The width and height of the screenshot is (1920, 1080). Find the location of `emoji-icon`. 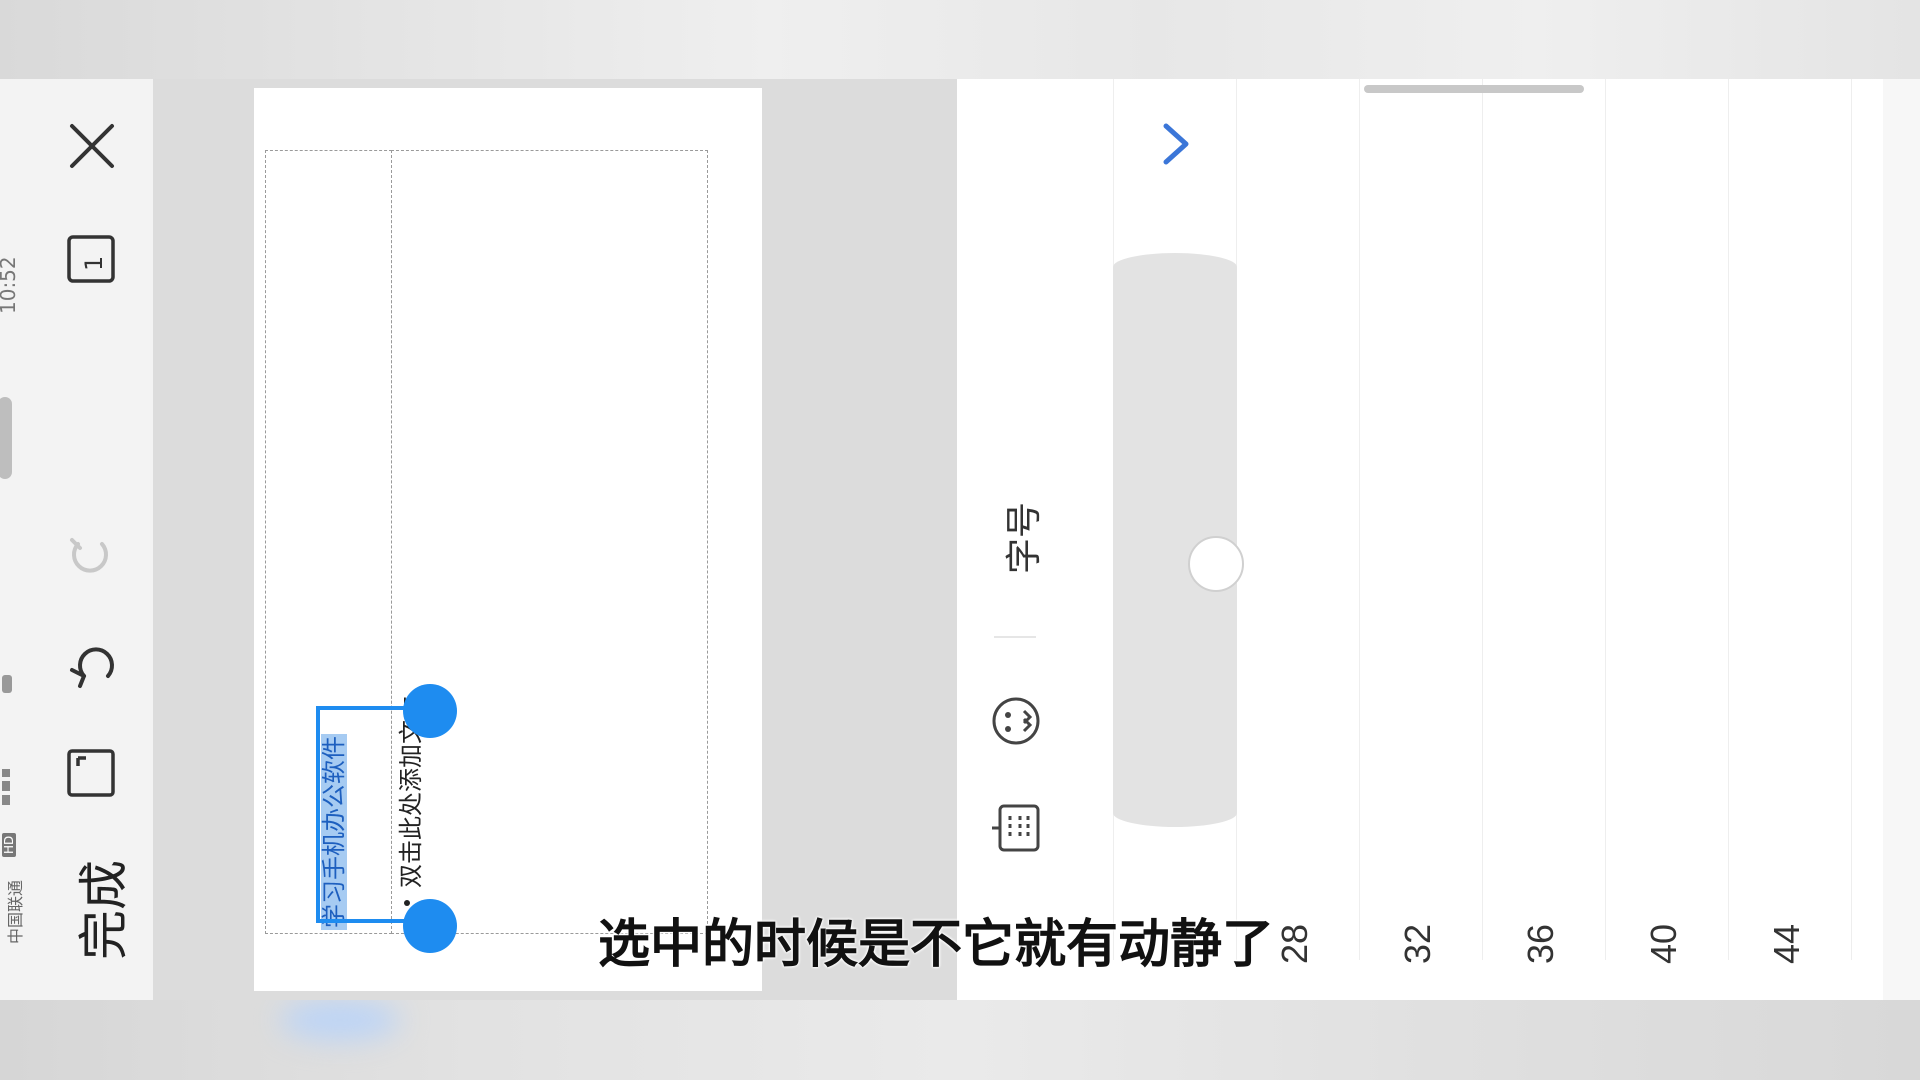

emoji-icon is located at coordinates (1016, 721).